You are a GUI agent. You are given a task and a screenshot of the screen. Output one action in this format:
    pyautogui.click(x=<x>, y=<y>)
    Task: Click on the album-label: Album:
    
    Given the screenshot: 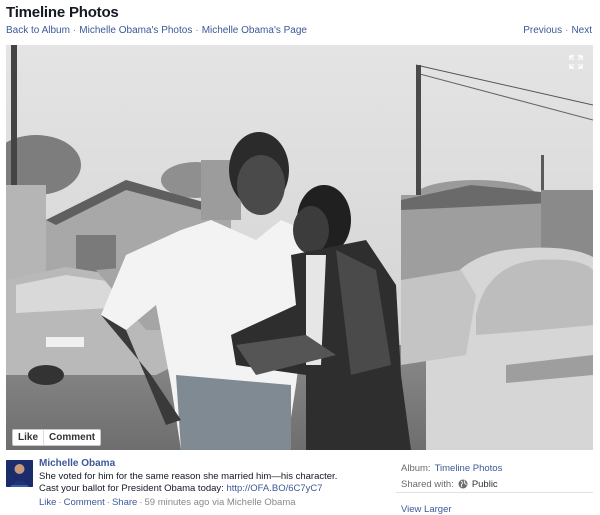 What is the action you would take?
    pyautogui.click(x=416, y=468)
    